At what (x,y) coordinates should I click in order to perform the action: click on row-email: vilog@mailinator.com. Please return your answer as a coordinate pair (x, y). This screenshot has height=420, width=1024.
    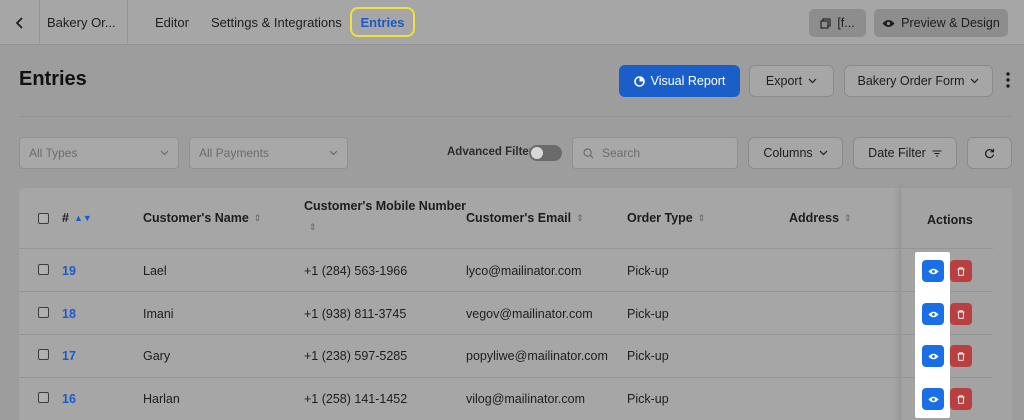
    Looking at the image, I should click on (525, 399).